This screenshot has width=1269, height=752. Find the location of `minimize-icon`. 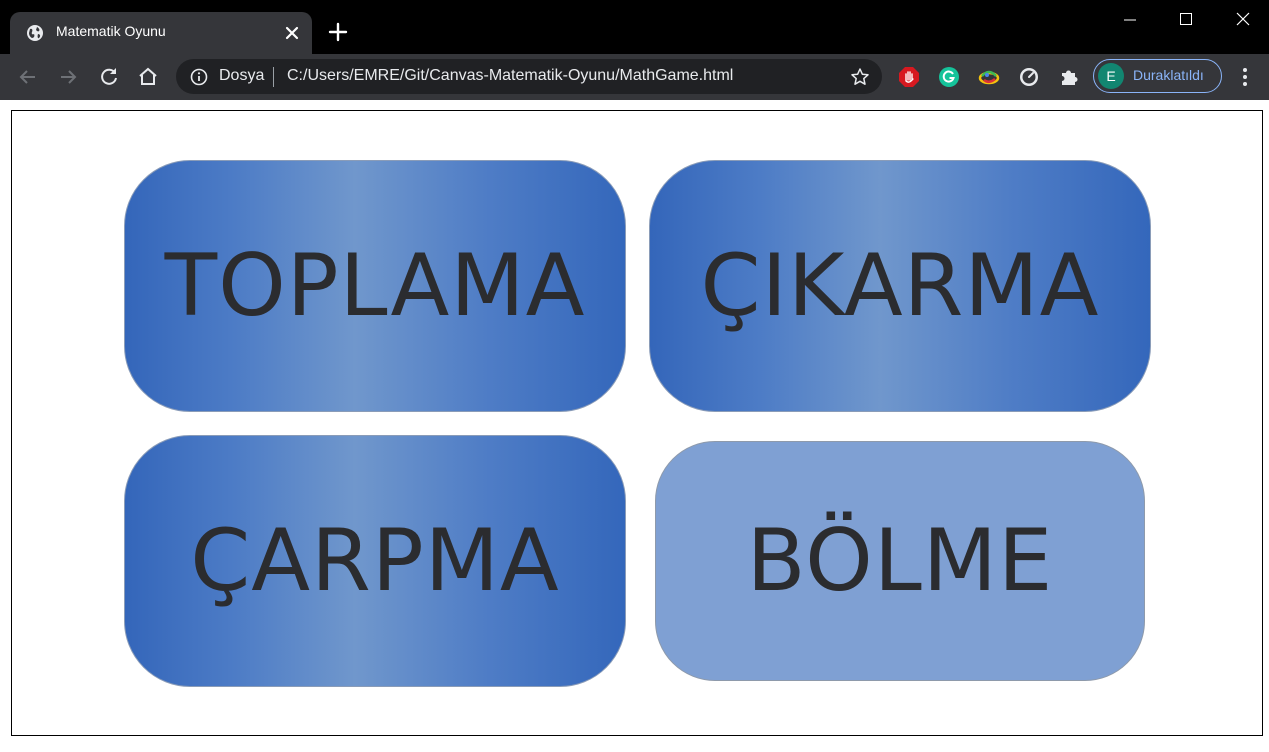

minimize-icon is located at coordinates (1130, 20).